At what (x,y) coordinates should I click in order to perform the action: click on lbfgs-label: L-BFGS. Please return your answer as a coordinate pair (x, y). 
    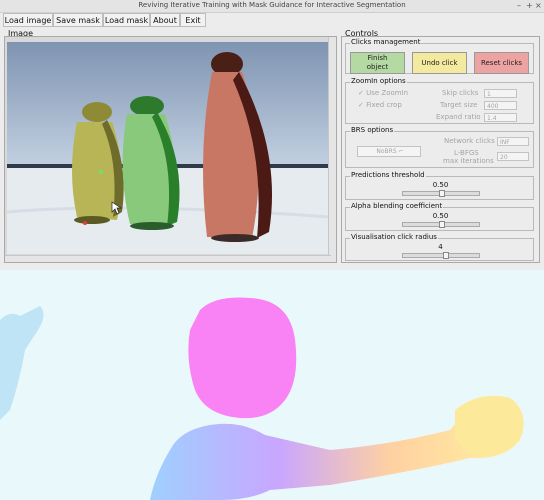
    Looking at the image, I should click on (466, 153).